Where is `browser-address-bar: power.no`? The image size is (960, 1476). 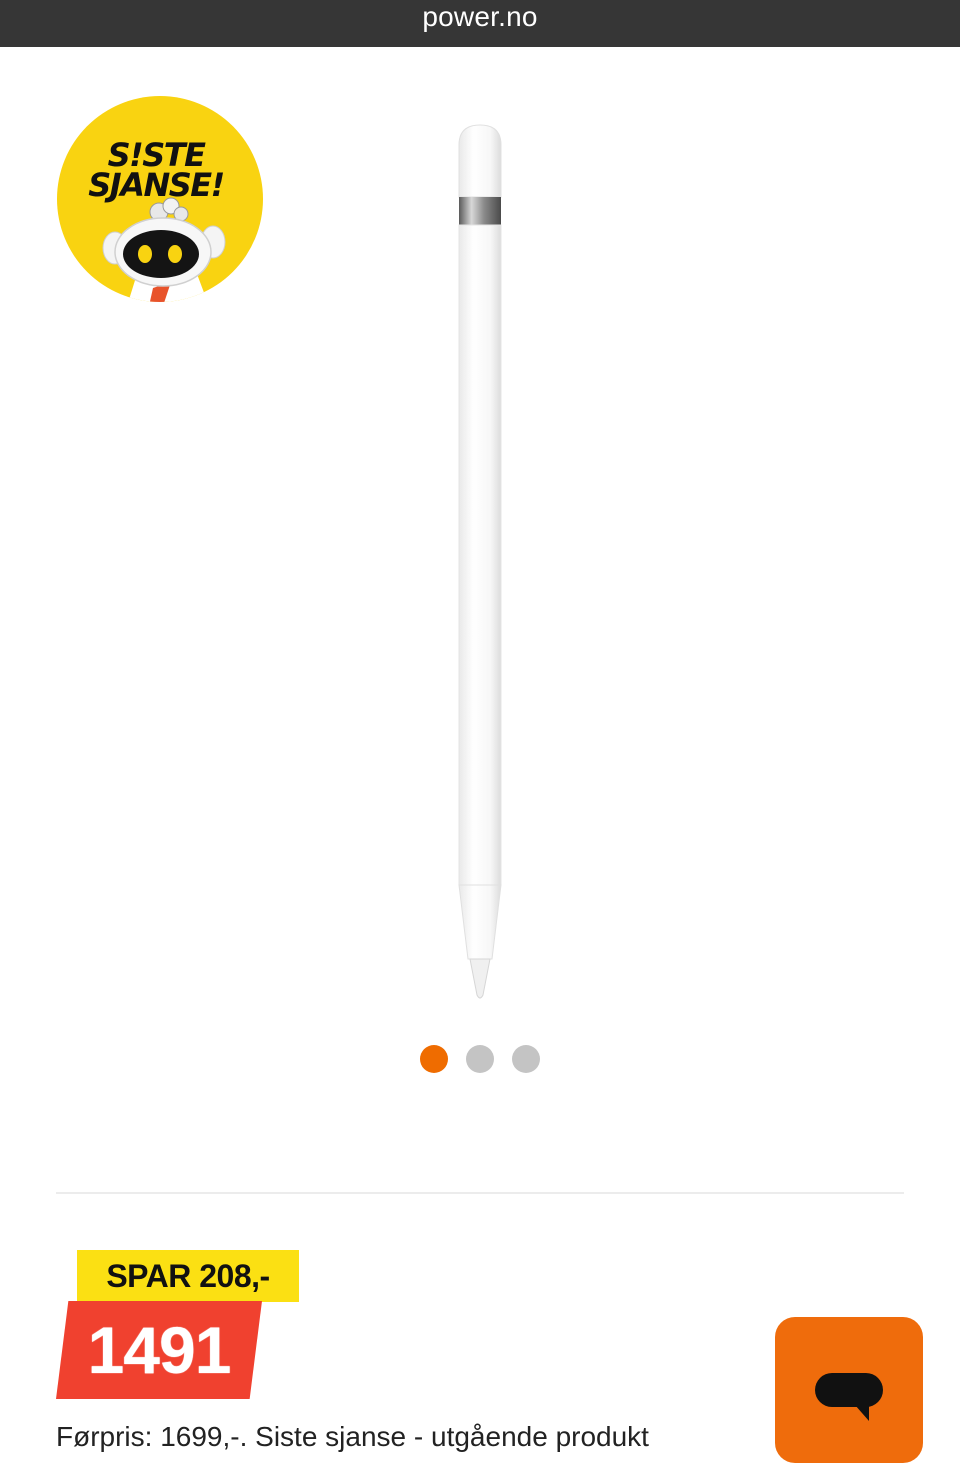 browser-address-bar: power.no is located at coordinates (480, 23).